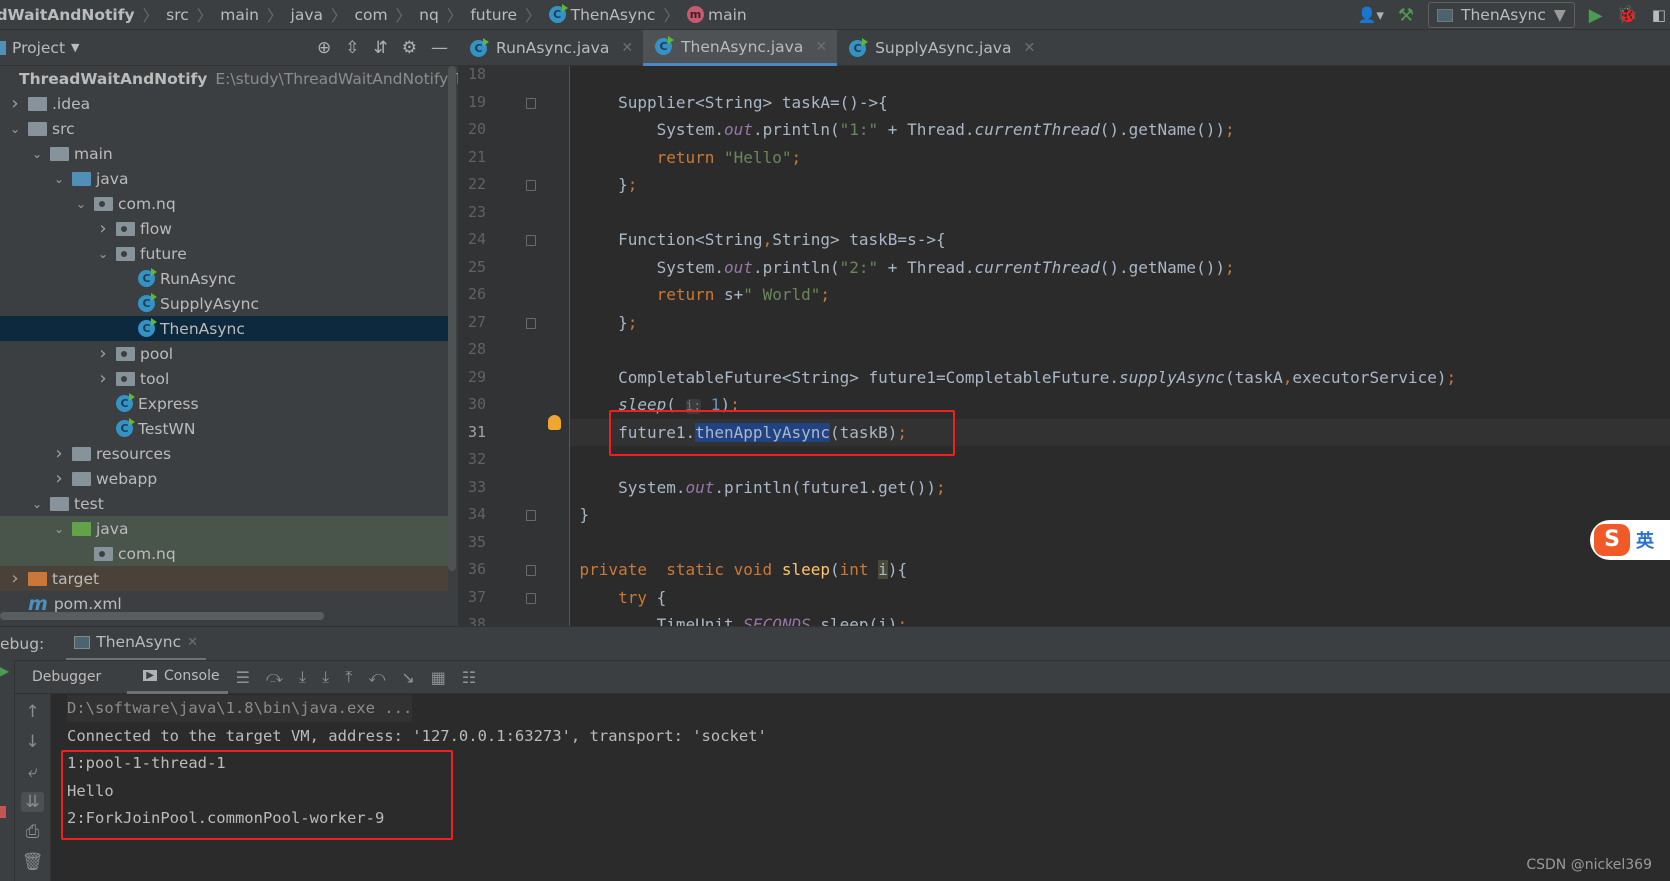 This screenshot has height=881, width=1670. What do you see at coordinates (324, 48) in the screenshot?
I see `locate-icon: ⊕` at bounding box center [324, 48].